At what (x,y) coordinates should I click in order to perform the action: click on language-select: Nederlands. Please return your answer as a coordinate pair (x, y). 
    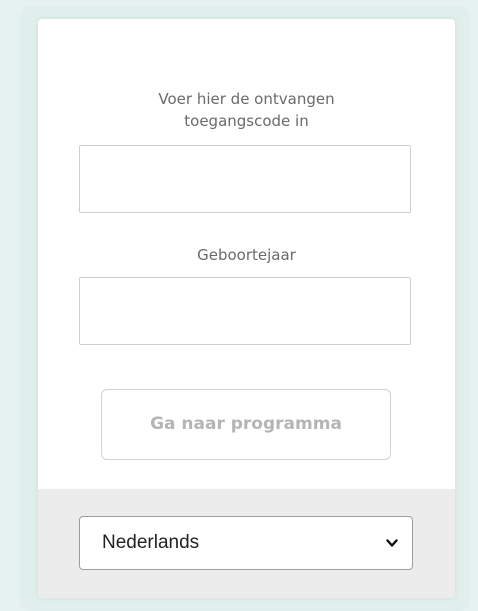
    Looking at the image, I should click on (246, 543).